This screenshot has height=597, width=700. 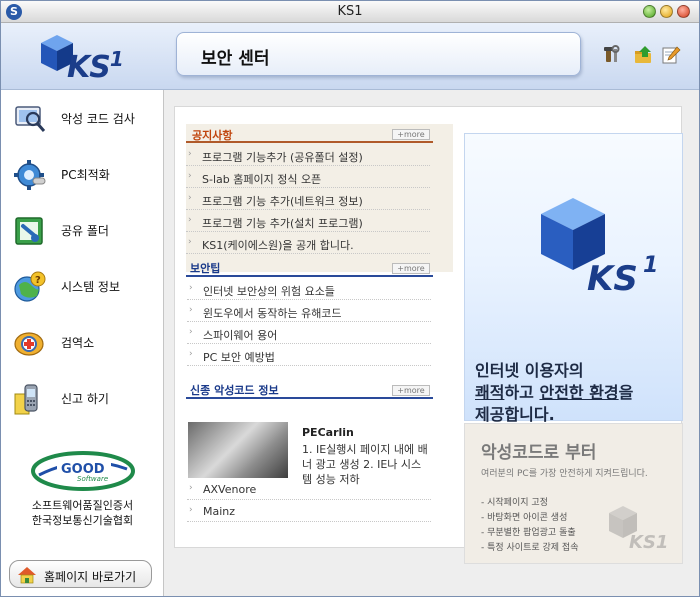 I want to click on notices-more-button: +more, so click(x=411, y=134).